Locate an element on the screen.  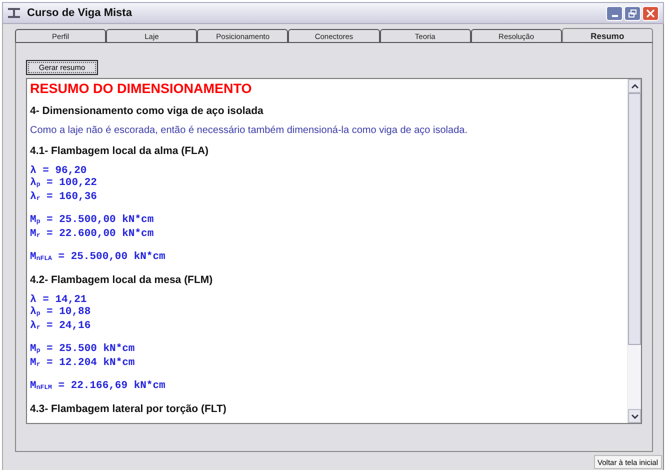
close-icon is located at coordinates (650, 13).